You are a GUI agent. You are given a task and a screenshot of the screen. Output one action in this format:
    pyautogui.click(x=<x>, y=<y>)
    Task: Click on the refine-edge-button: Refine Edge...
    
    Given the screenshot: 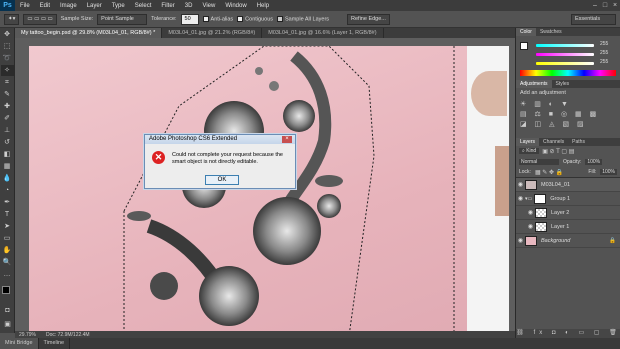 What is the action you would take?
    pyautogui.click(x=368, y=19)
    